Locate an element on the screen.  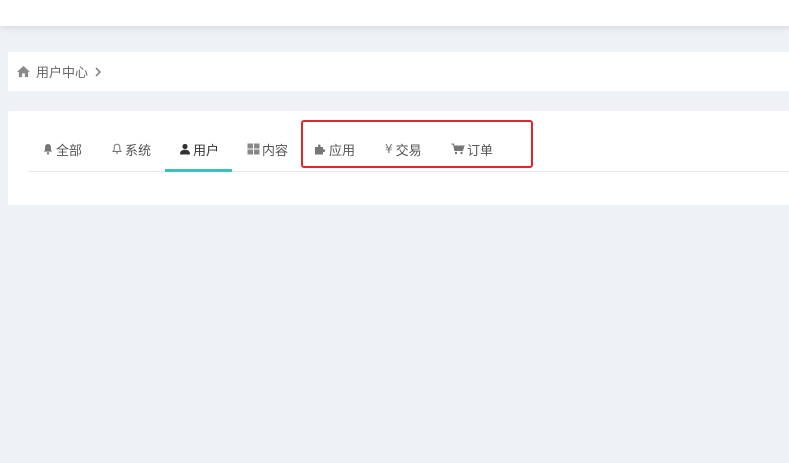
tab-user-label: 用户 is located at coordinates (206, 151).